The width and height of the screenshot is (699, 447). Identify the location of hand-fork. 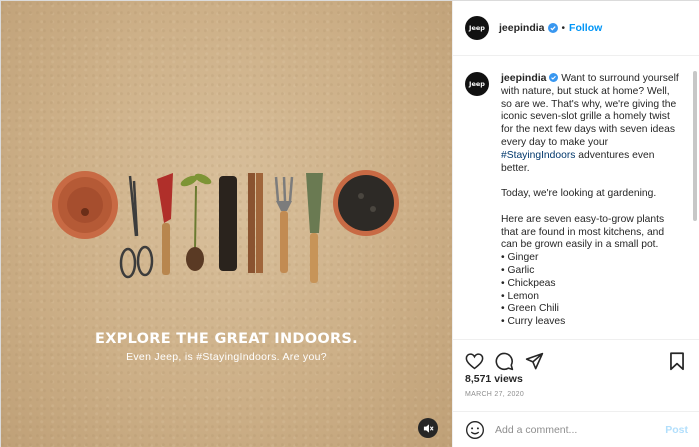
(284, 224).